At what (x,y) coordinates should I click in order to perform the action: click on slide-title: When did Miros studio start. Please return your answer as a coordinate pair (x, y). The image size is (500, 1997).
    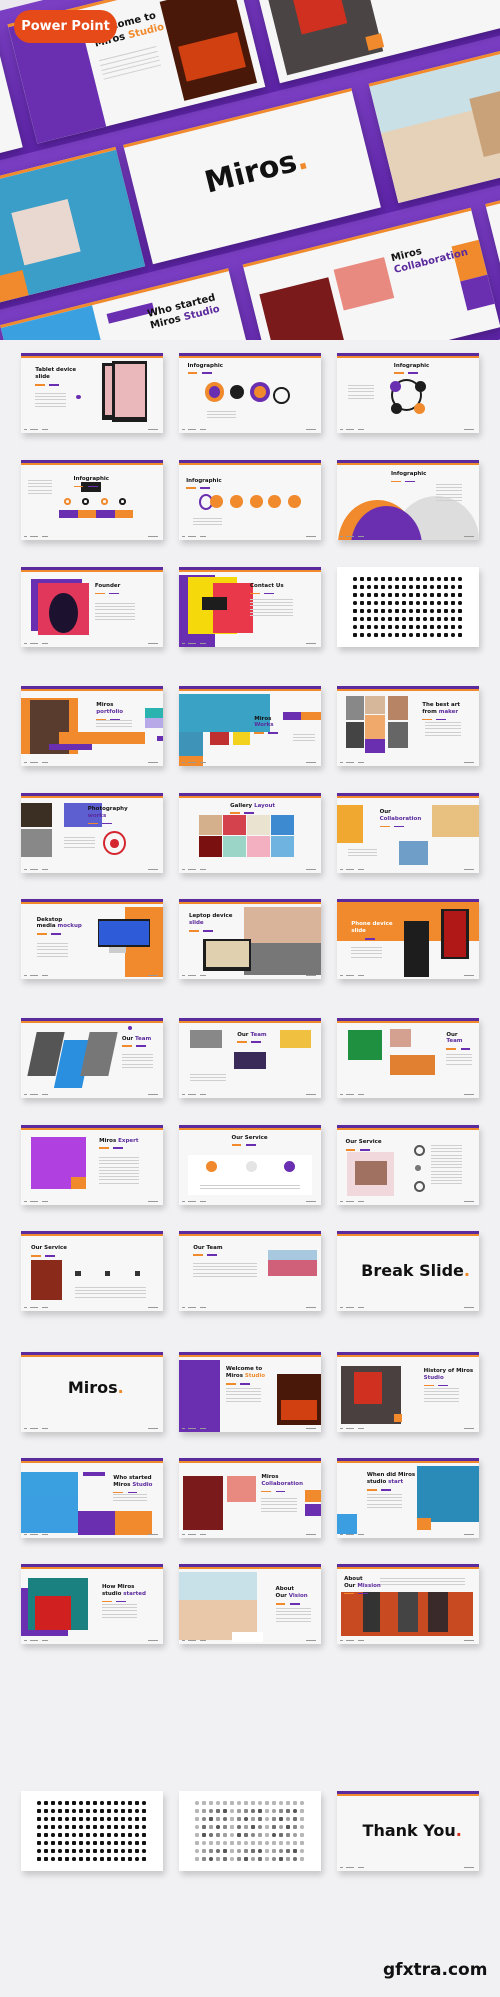
    Looking at the image, I should click on (391, 1479).